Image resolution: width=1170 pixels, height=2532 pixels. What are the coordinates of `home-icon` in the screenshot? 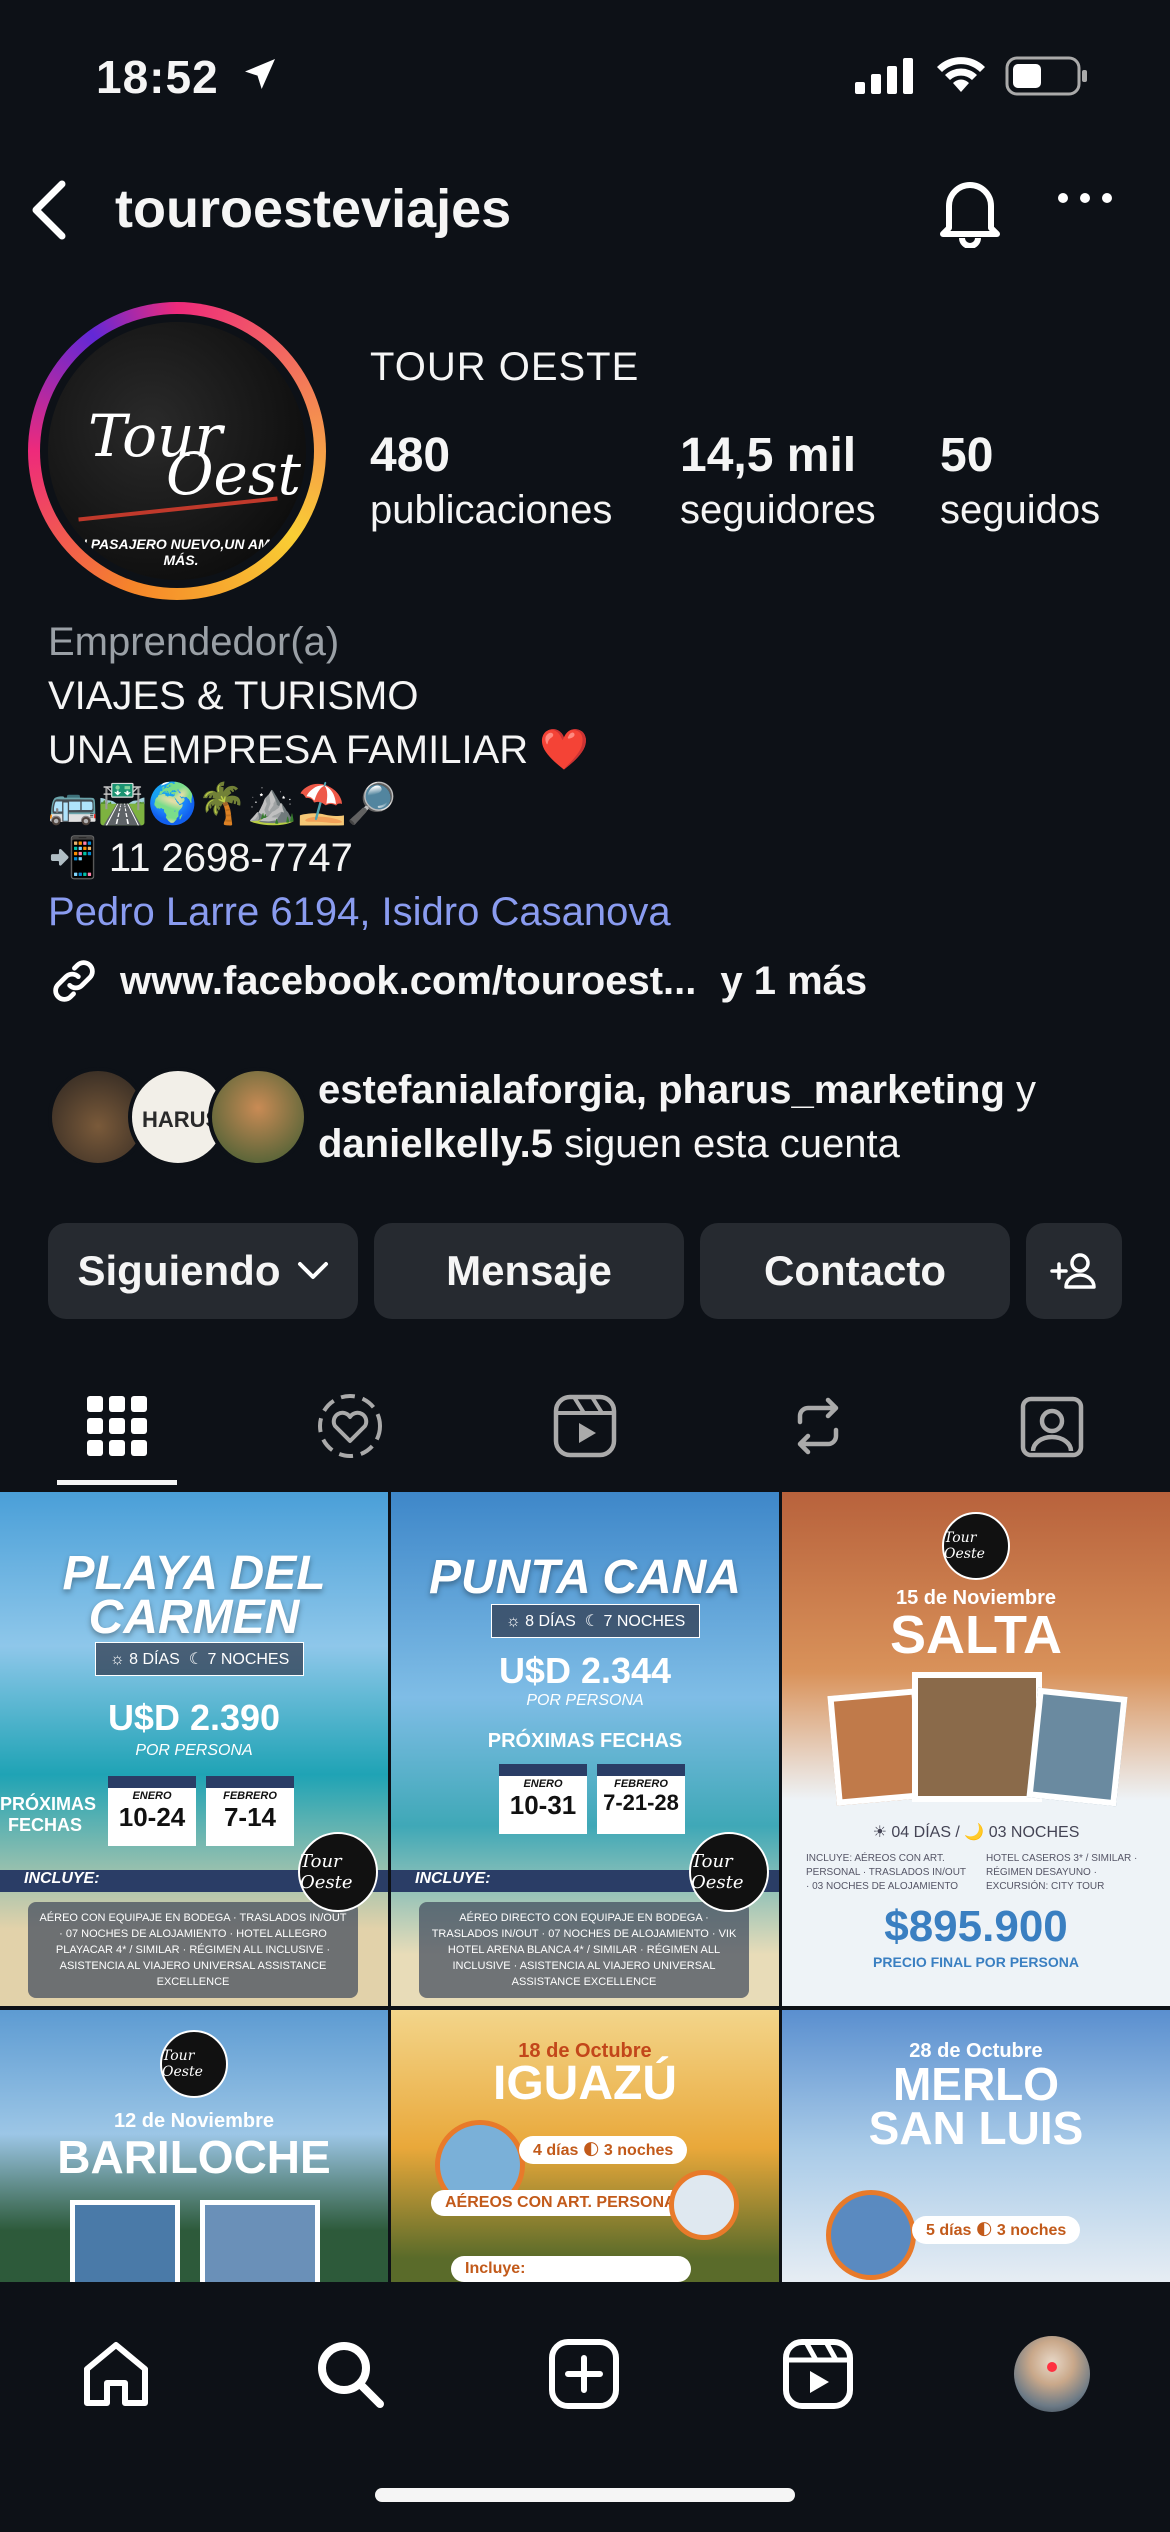 It's located at (116, 2374).